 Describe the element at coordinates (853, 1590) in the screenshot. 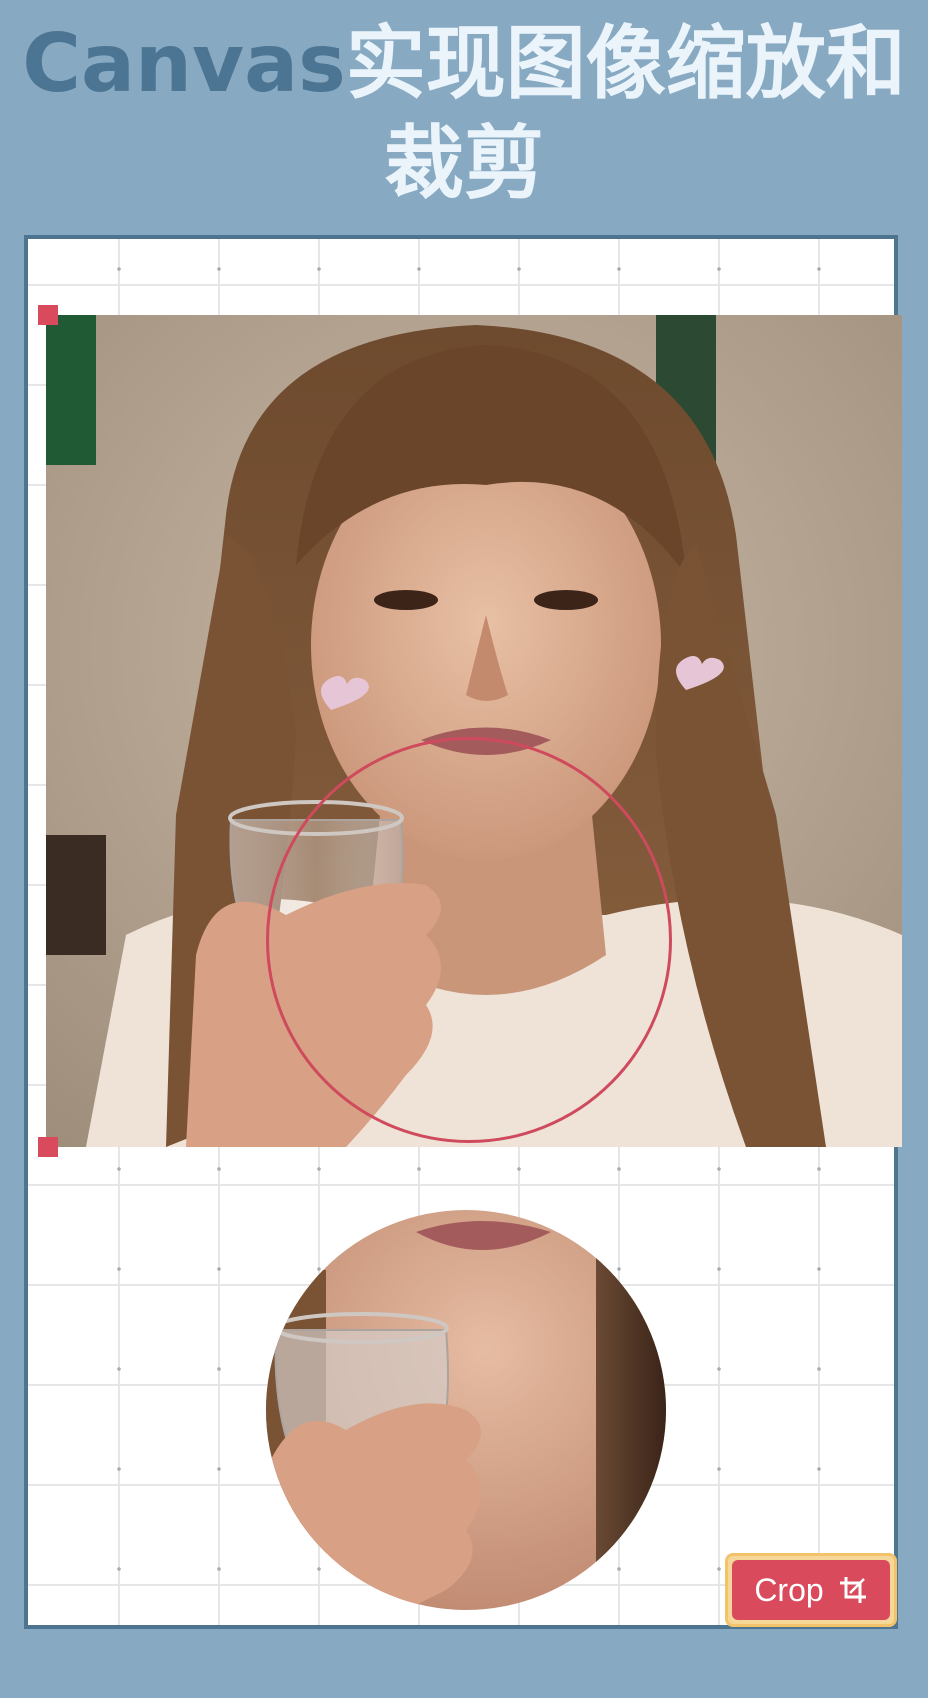

I see `crop-icon` at that location.